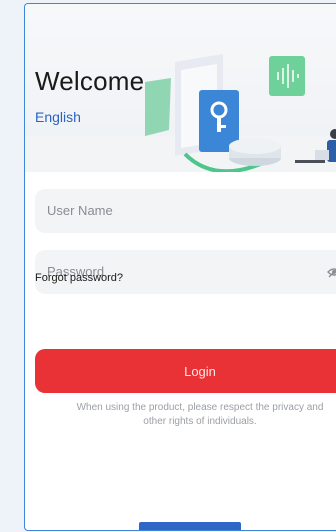  Describe the element at coordinates (185, 371) in the screenshot. I see `login-button: Login` at that location.